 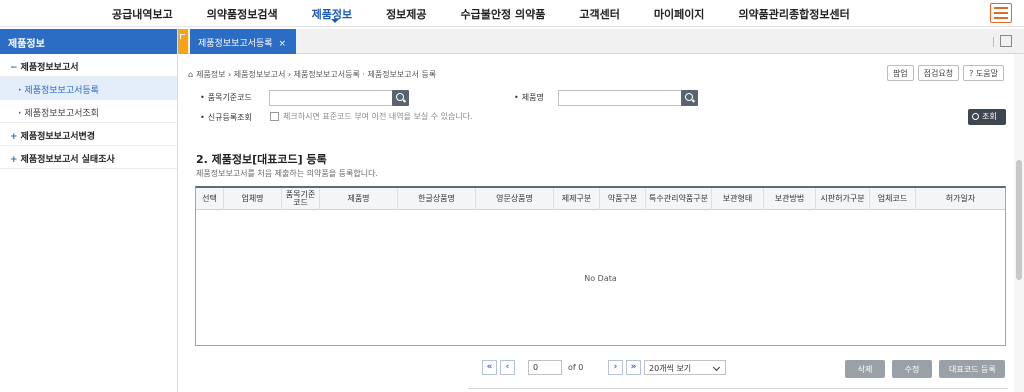 What do you see at coordinates (987, 117) in the screenshot?
I see `query-button: 조회` at bounding box center [987, 117].